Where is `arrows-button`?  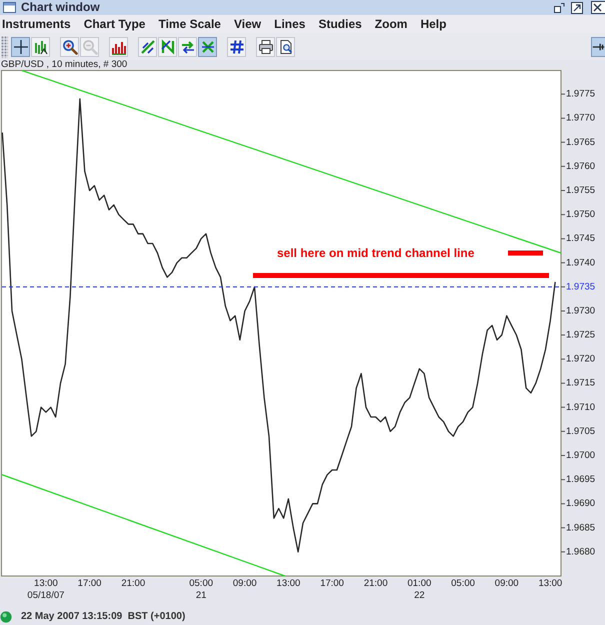
arrows-button is located at coordinates (187, 46).